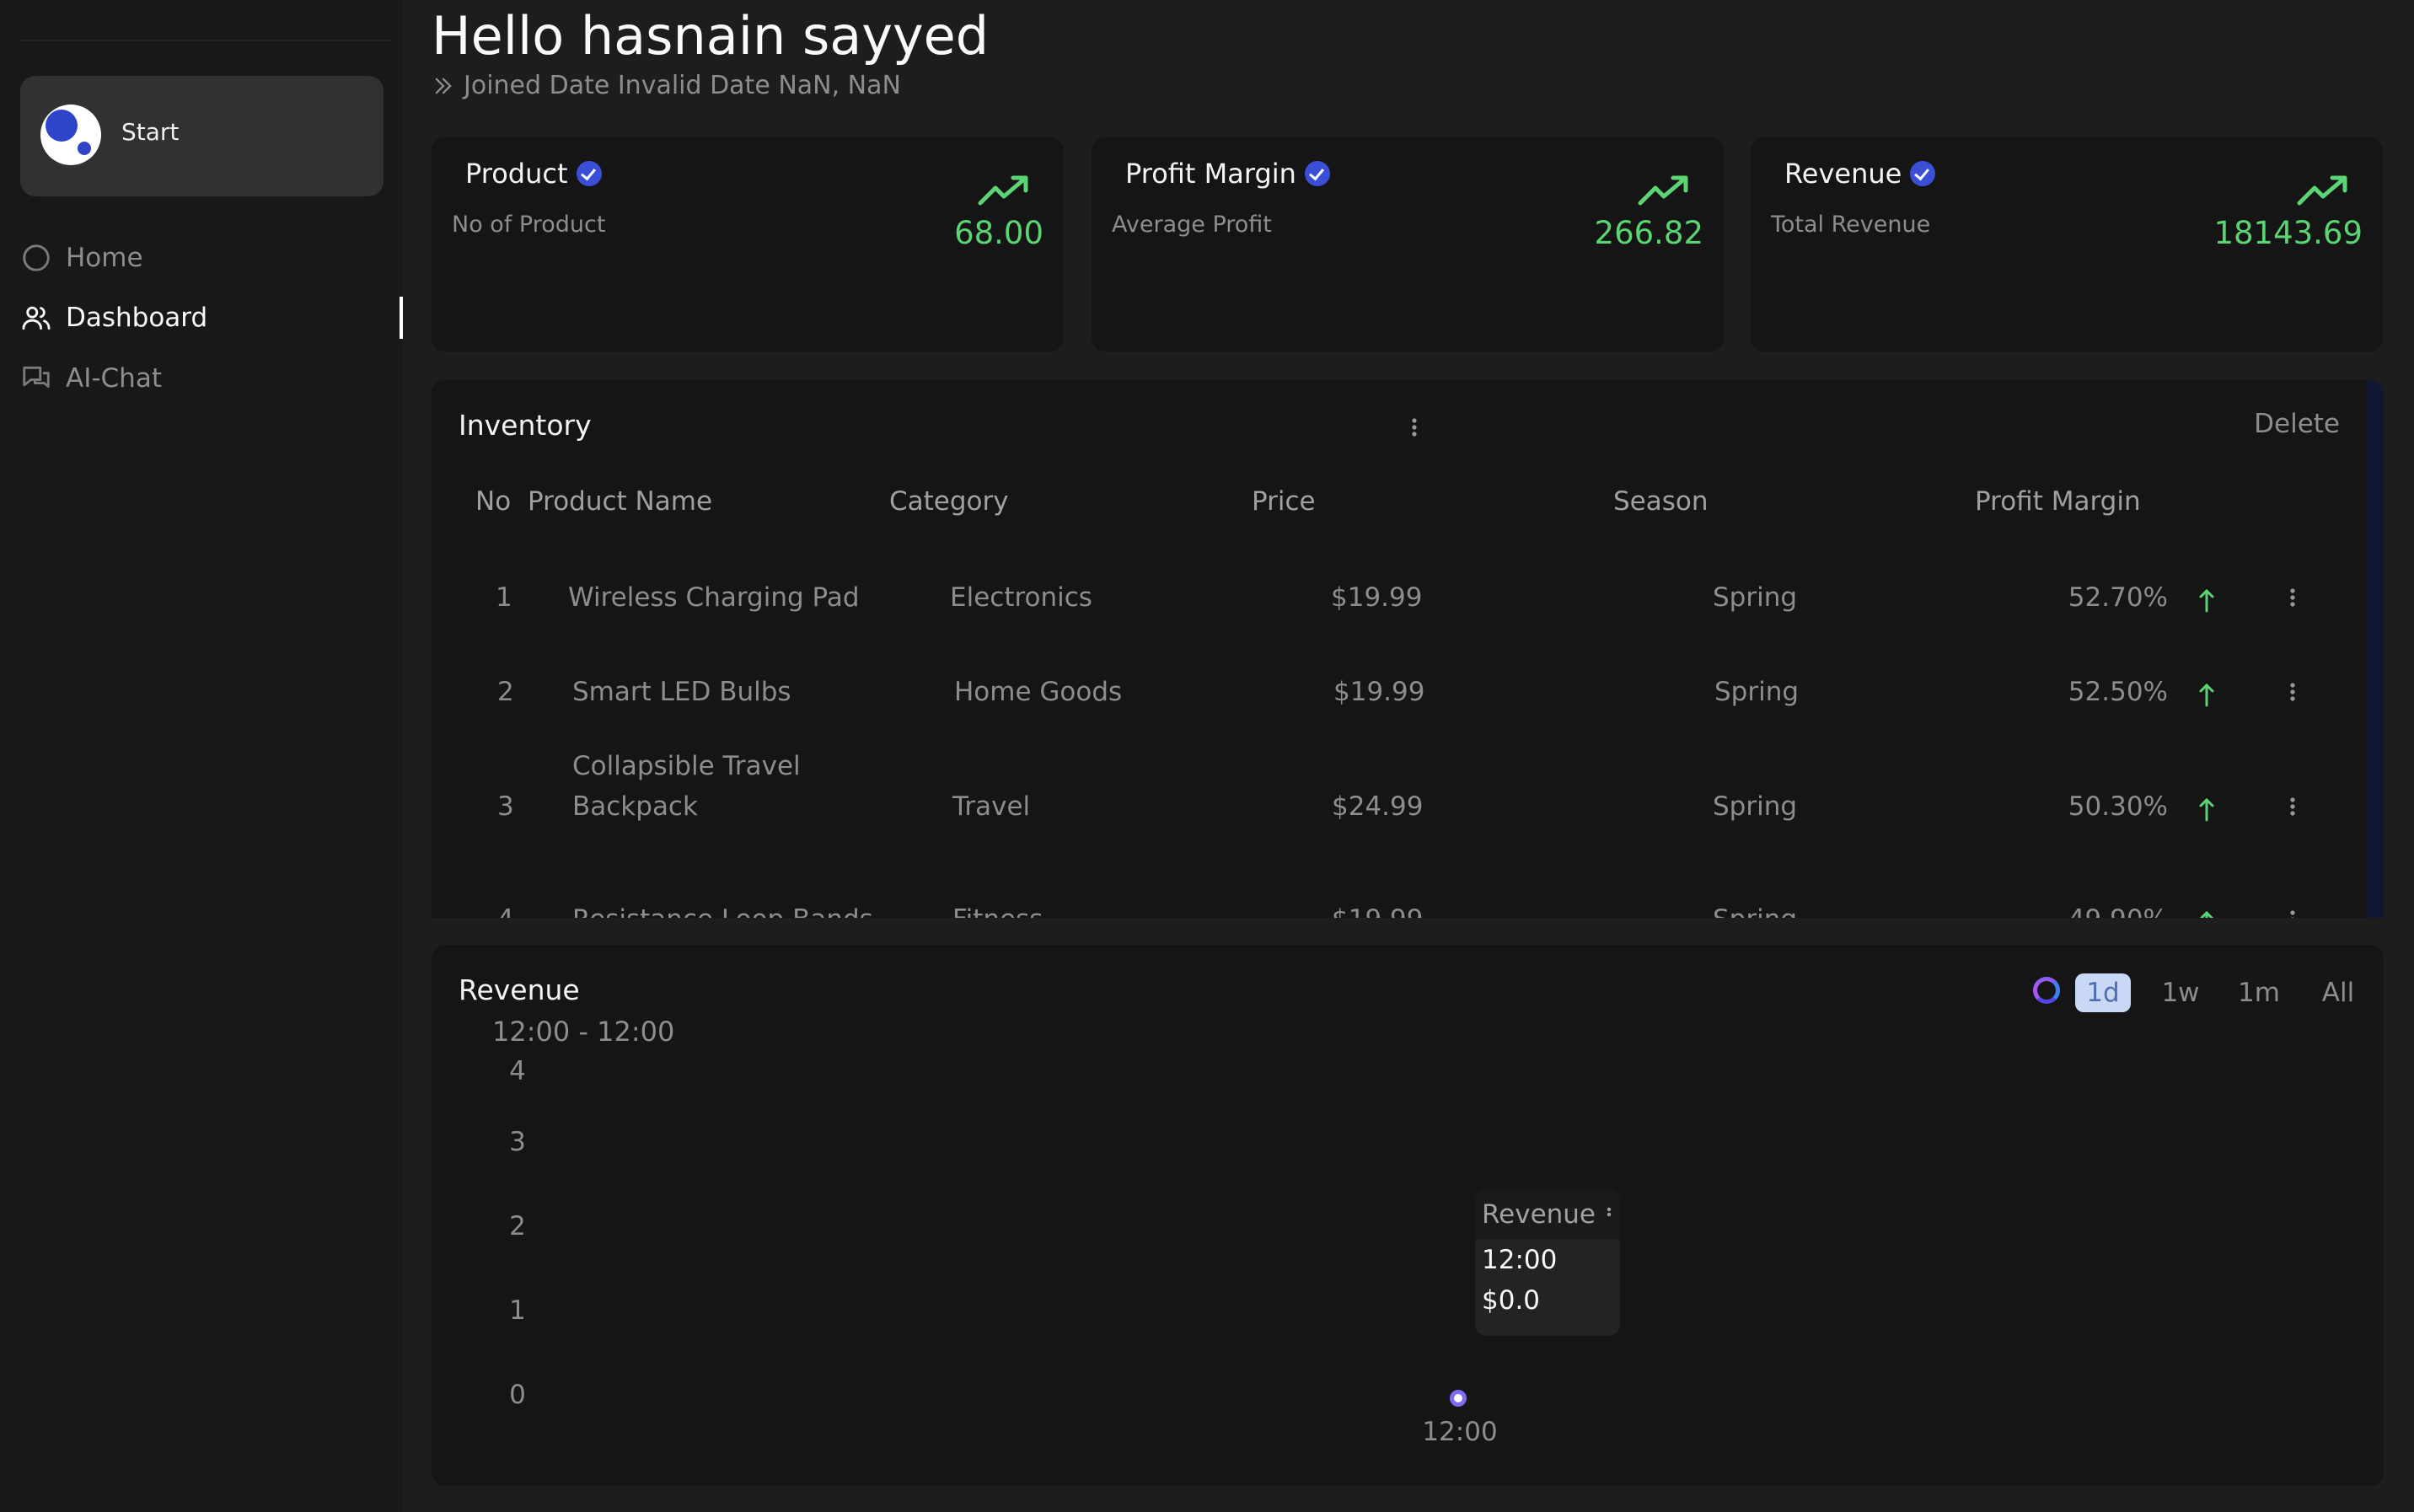 The image size is (2414, 1512). I want to click on cell-product-name: Wireless Charging Pad, so click(714, 597).